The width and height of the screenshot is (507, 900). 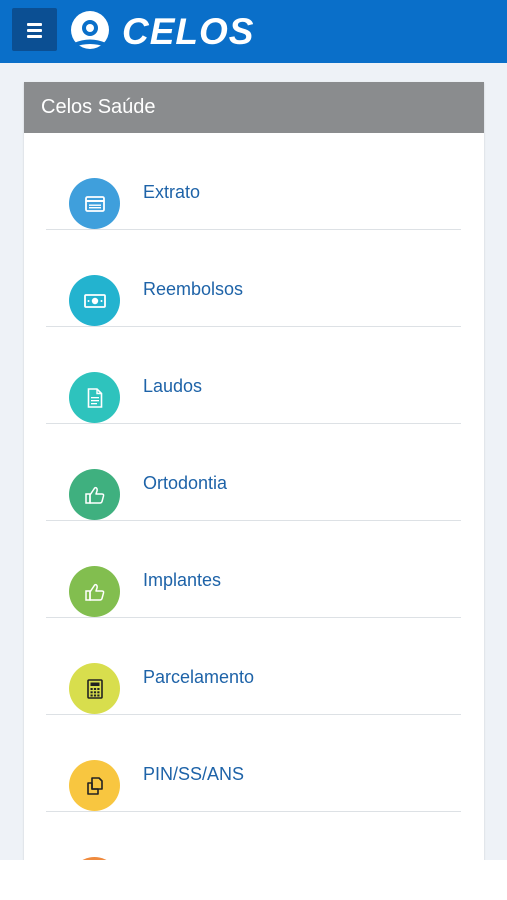 I want to click on menu-item-extrato: Extrato, so click(x=253, y=181).